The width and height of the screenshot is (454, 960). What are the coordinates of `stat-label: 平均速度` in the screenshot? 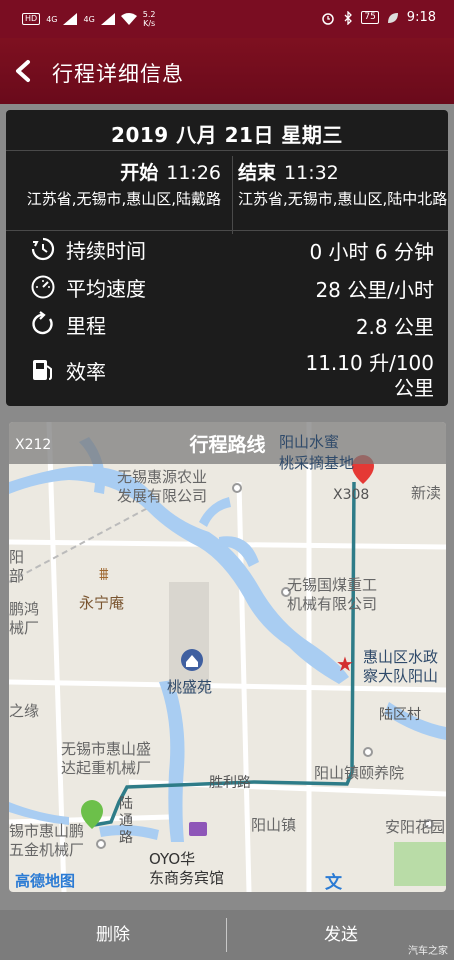 It's located at (106, 289).